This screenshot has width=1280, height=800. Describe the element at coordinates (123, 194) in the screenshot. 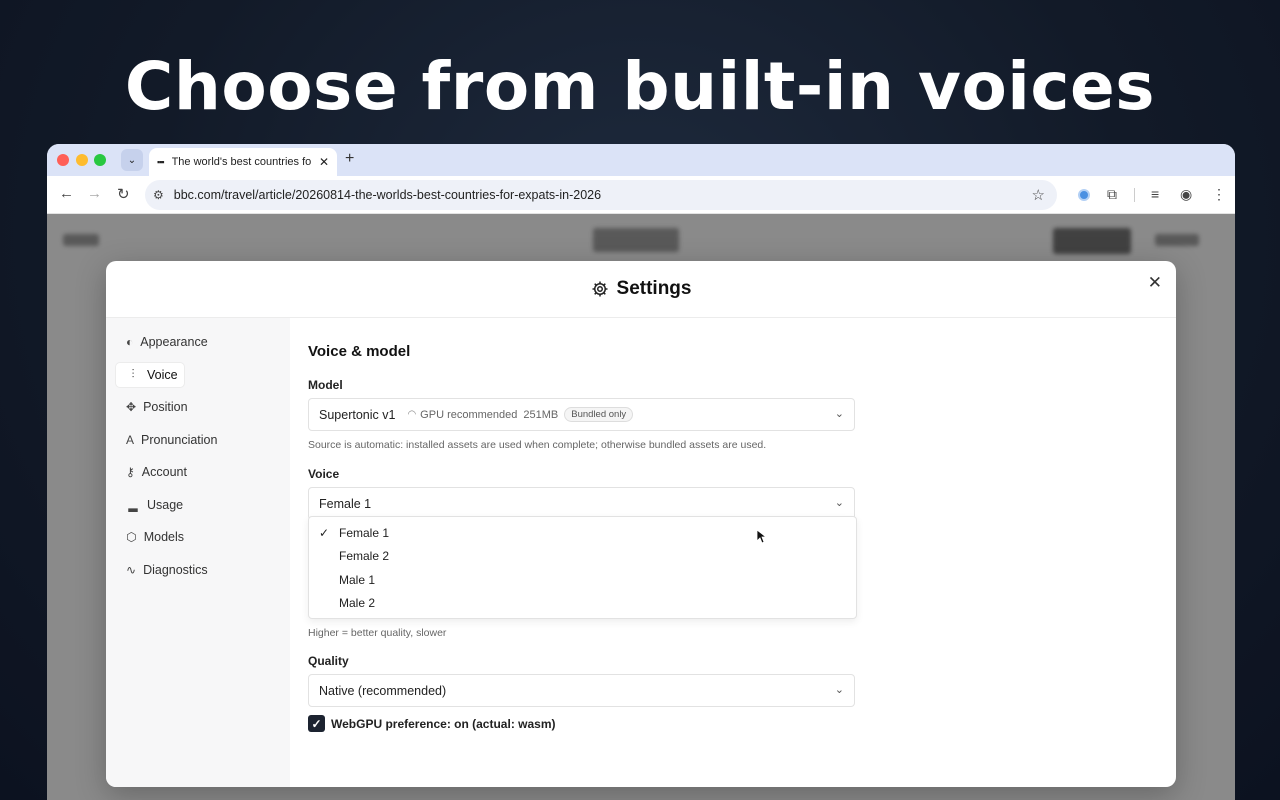

I see `reload-icon: ↻` at that location.